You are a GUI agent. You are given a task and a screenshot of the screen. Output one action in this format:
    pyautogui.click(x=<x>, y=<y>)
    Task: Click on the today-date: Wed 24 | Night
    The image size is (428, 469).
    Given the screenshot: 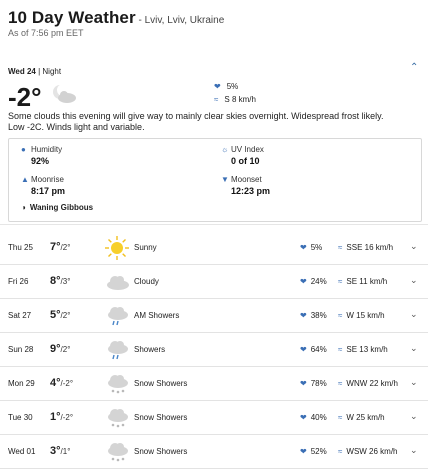 What is the action you would take?
    pyautogui.click(x=34, y=71)
    